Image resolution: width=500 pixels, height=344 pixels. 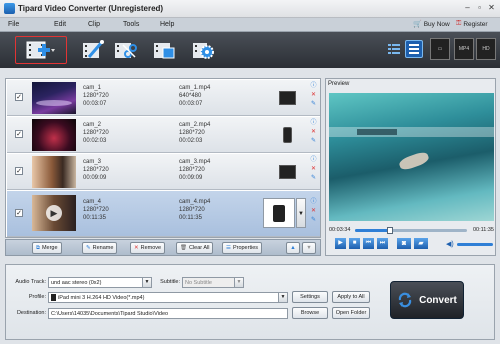 What do you see at coordinates (94, 218) in the screenshot?
I see `file-duration: 00:11:35` at bounding box center [94, 218].